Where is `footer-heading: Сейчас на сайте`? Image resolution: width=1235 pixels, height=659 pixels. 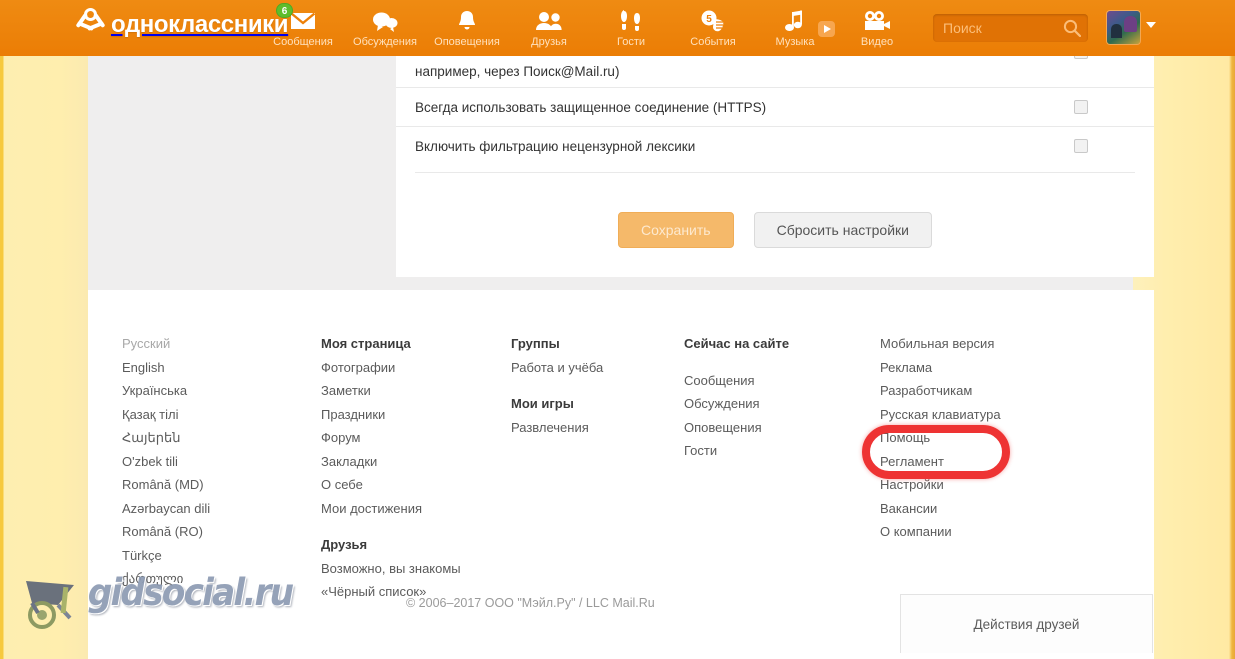
footer-heading: Сейчас на сайте is located at coordinates (737, 343).